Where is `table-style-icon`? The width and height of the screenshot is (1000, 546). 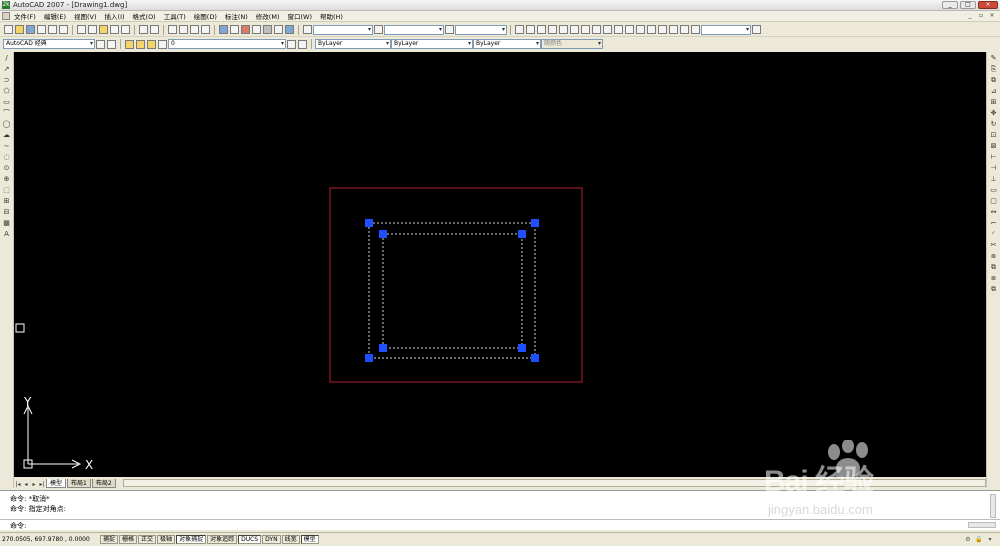
table-style-icon is located at coordinates (449, 29).